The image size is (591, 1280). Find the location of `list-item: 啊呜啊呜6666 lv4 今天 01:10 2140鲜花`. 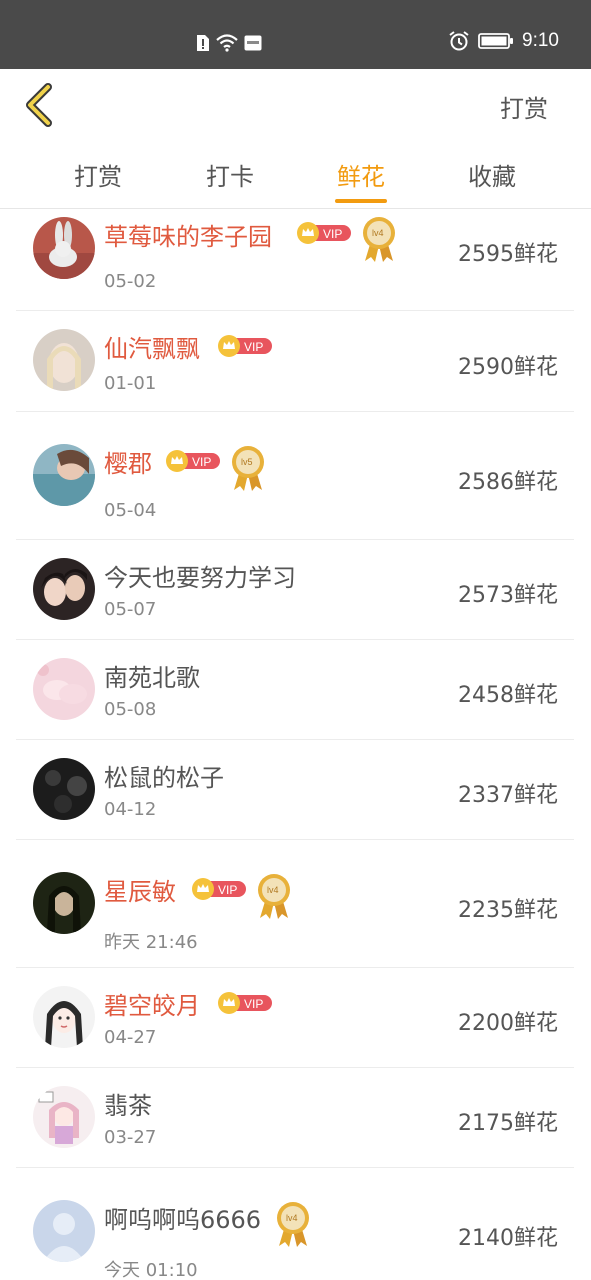

list-item: 啊呜啊呜6666 lv4 今天 01:10 2140鲜花 is located at coordinates (295, 1224).